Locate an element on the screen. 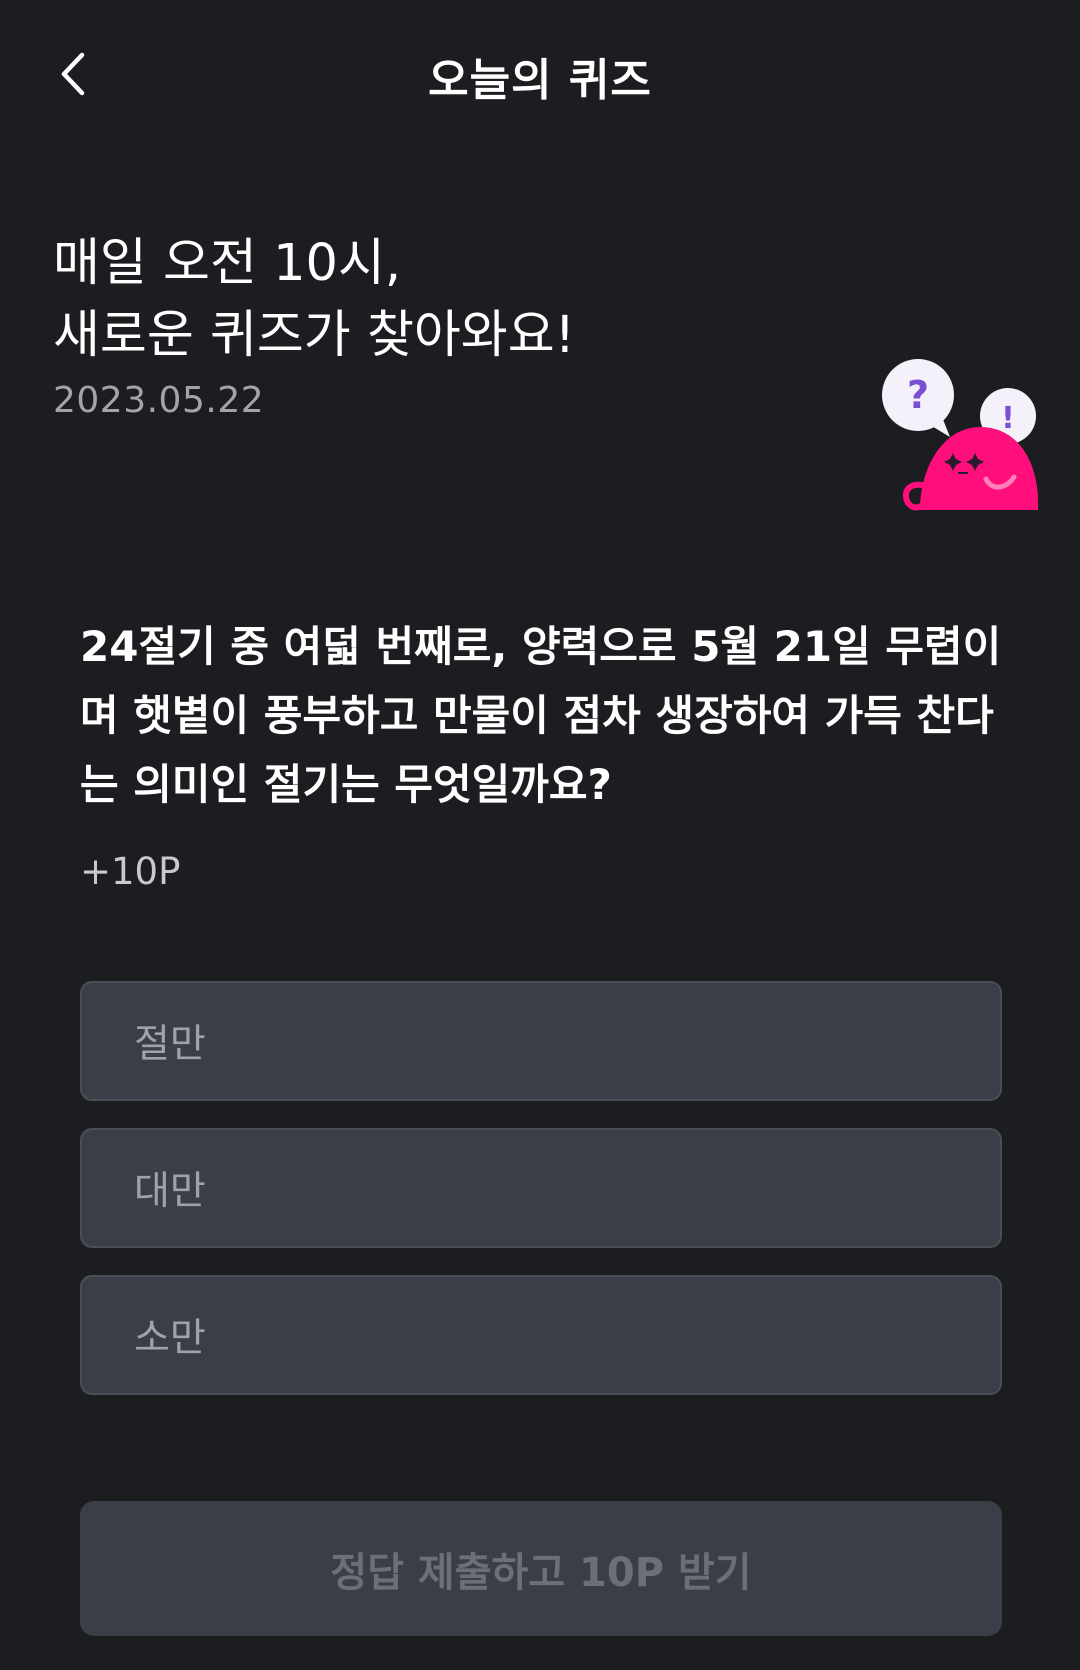 The height and width of the screenshot is (1670, 1080). header: 오늘의 퀴즈 is located at coordinates (540, 75).